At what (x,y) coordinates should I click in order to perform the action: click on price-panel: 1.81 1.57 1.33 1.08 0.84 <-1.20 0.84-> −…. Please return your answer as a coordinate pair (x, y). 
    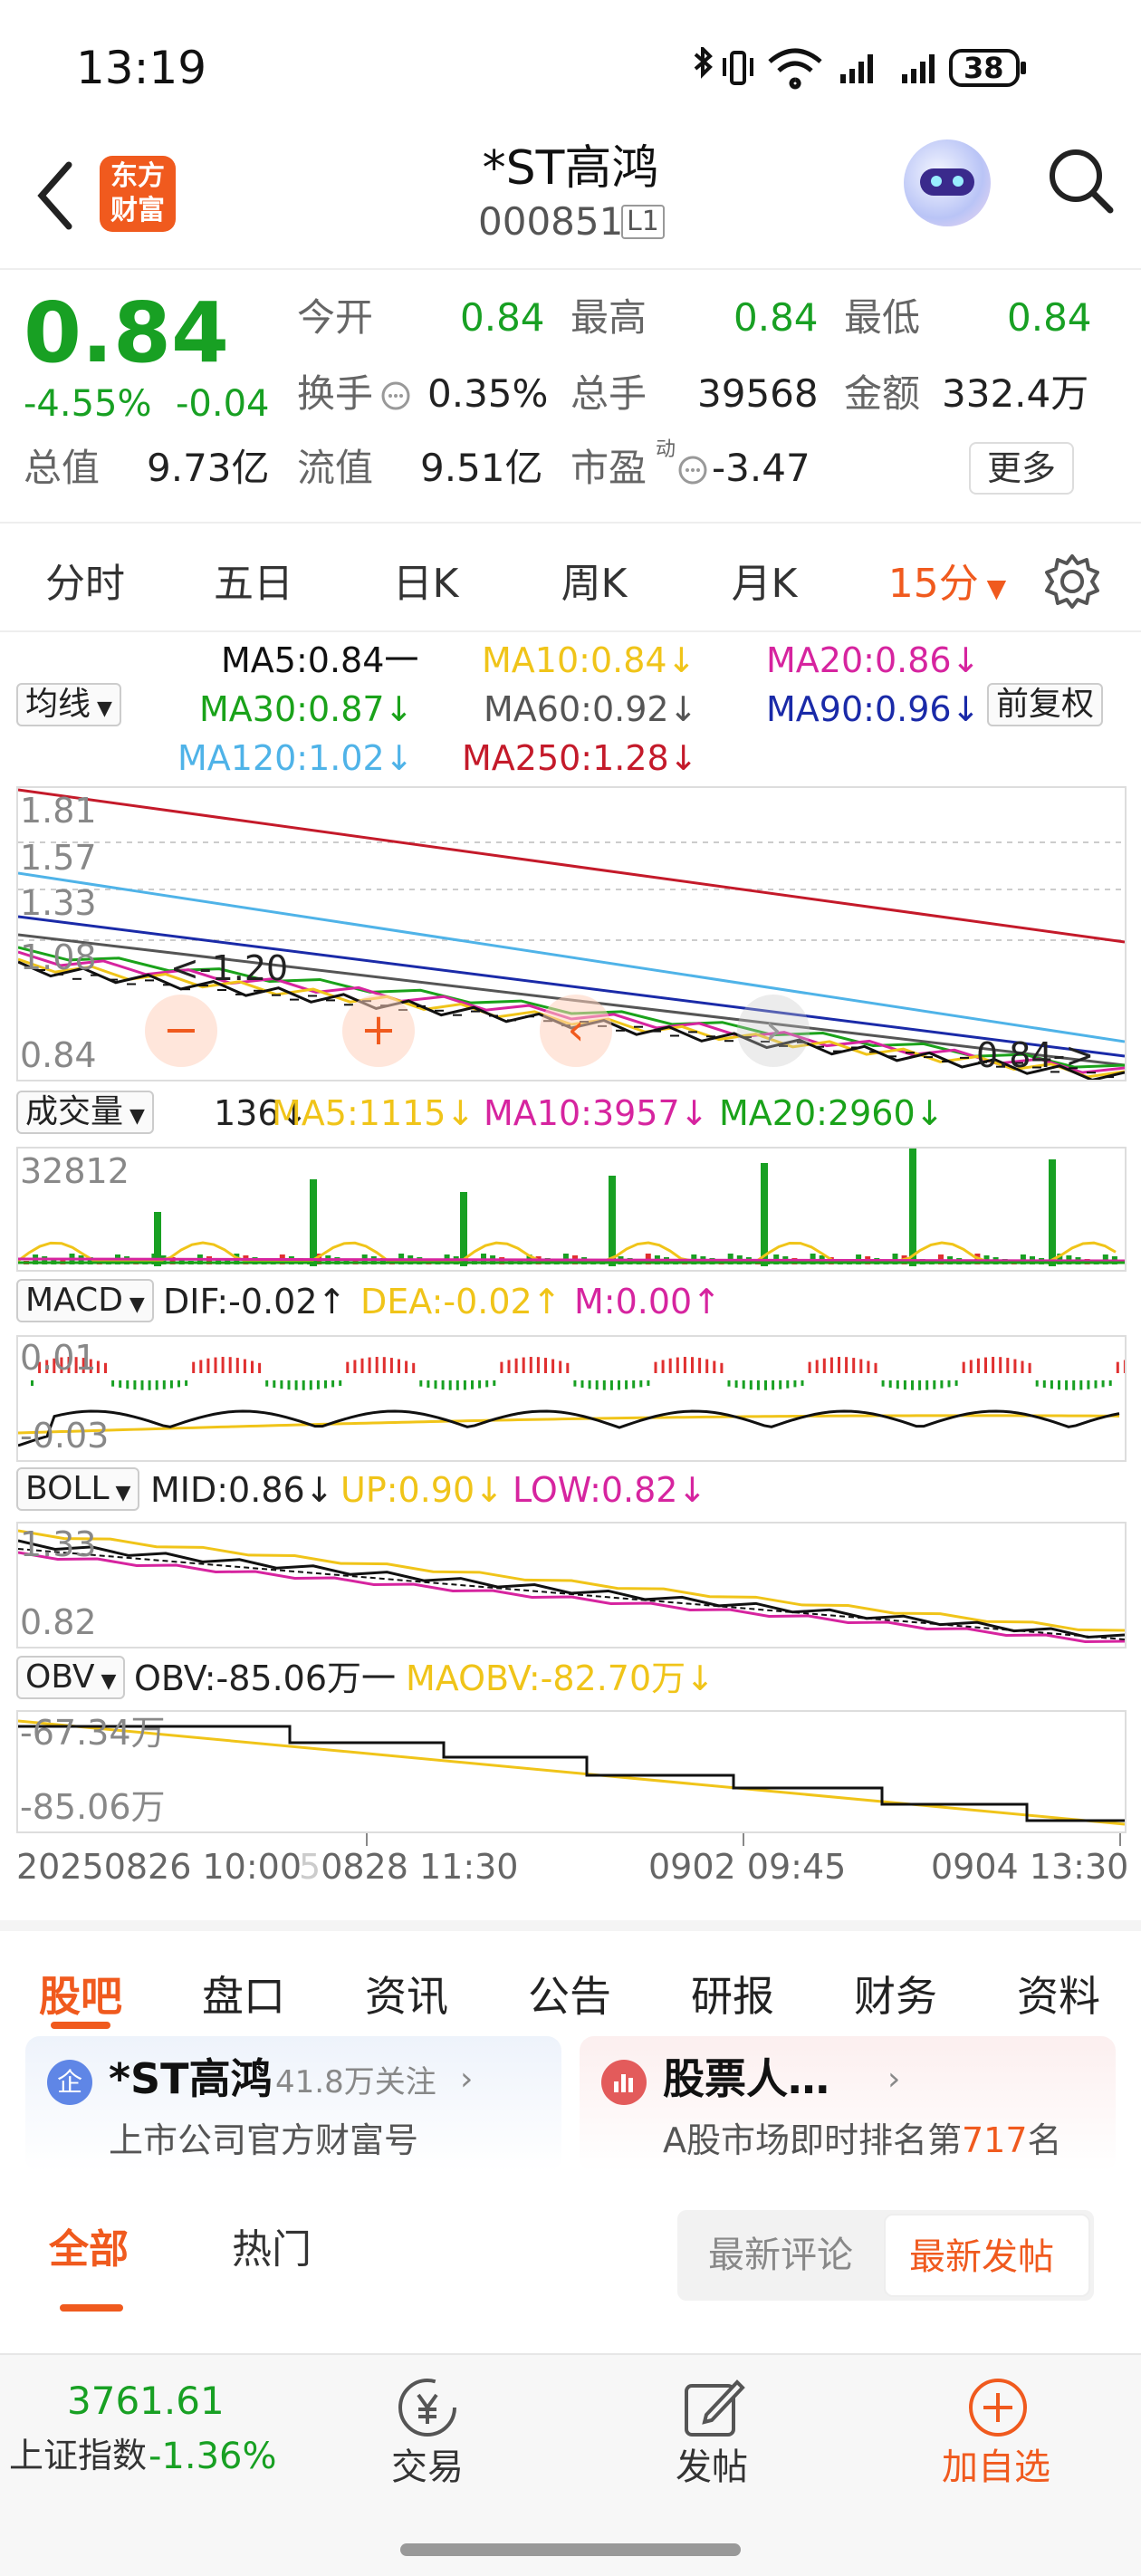
    Looking at the image, I should click on (571, 933).